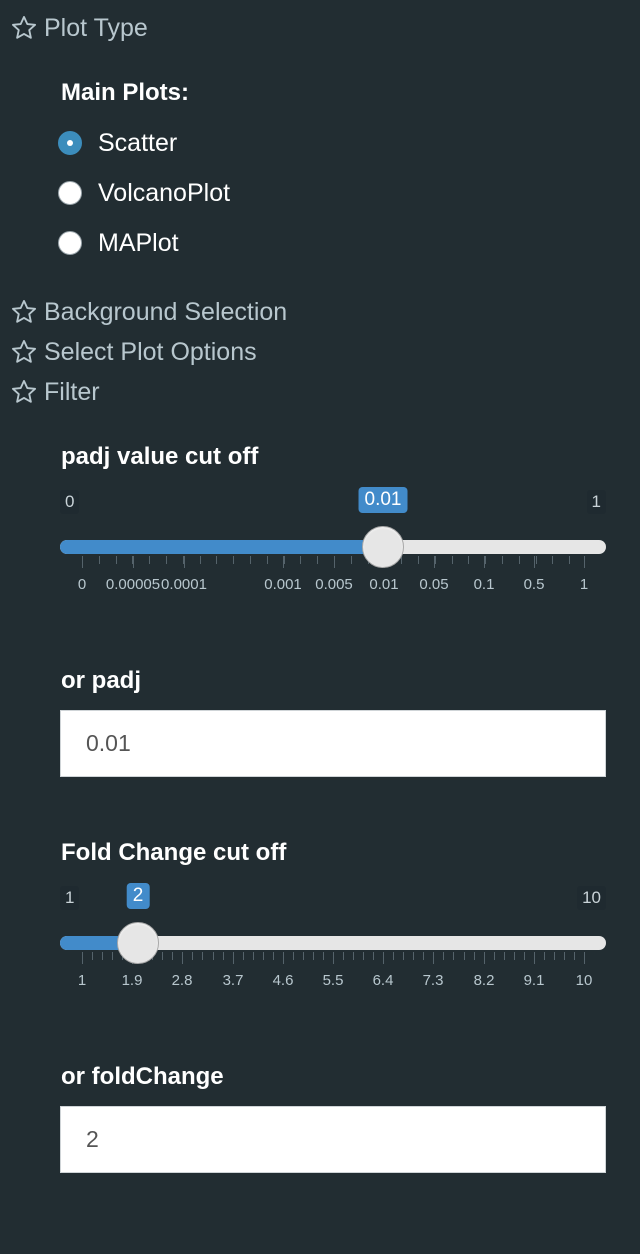  What do you see at coordinates (142, 1076) in the screenshot?
I see `or-fold-change-label: or foldChange` at bounding box center [142, 1076].